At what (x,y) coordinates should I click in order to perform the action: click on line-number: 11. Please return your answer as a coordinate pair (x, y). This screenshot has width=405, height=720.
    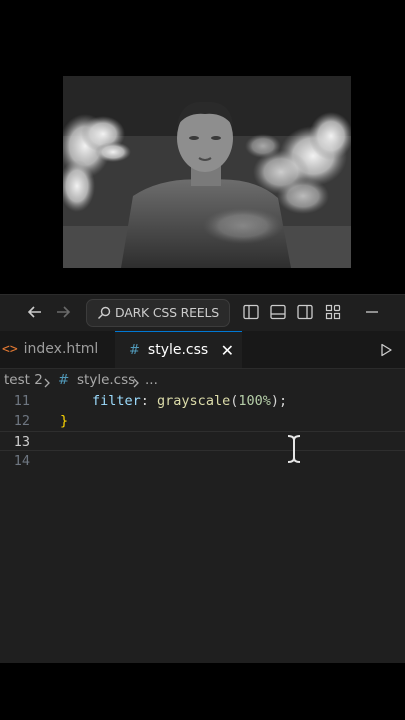
    Looking at the image, I should click on (21, 401).